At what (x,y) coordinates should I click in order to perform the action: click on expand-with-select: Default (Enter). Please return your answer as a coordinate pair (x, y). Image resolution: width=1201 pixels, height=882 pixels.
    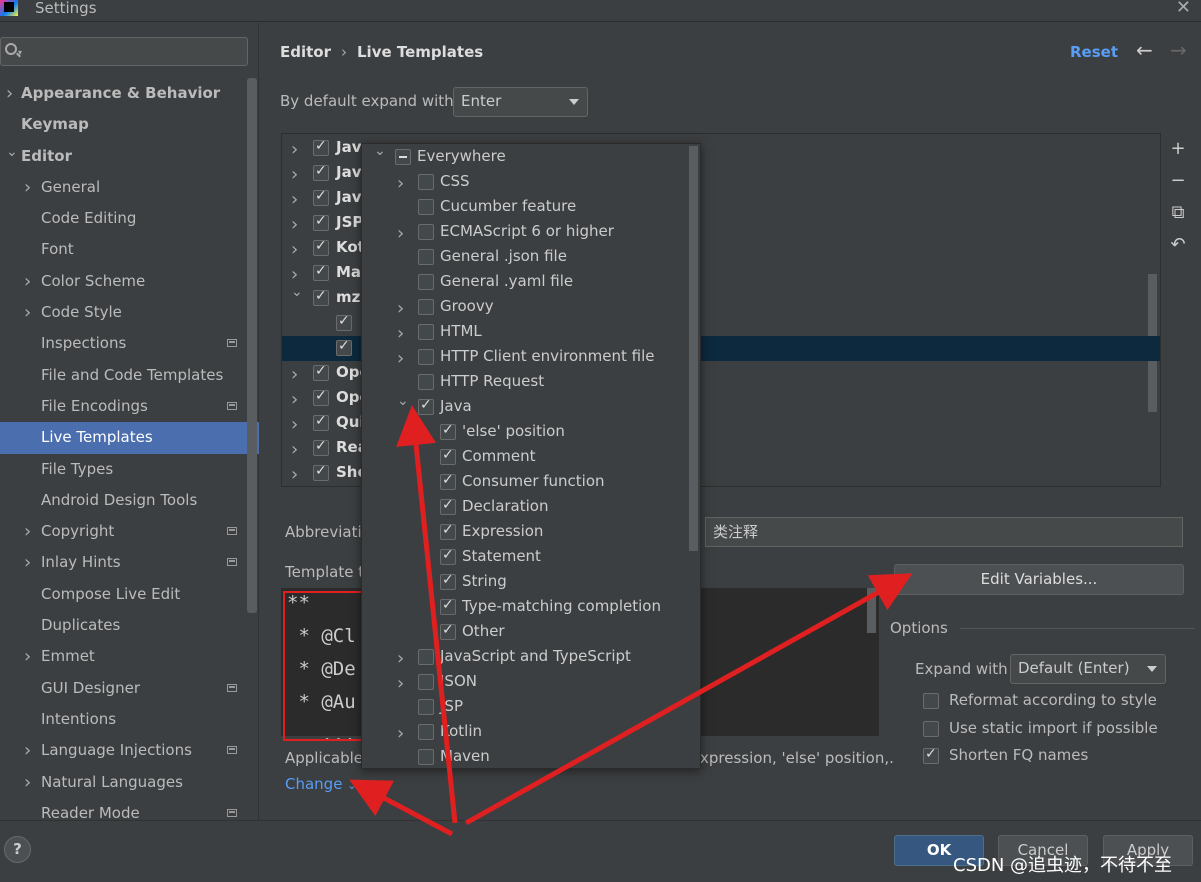
    Looking at the image, I should click on (1088, 669).